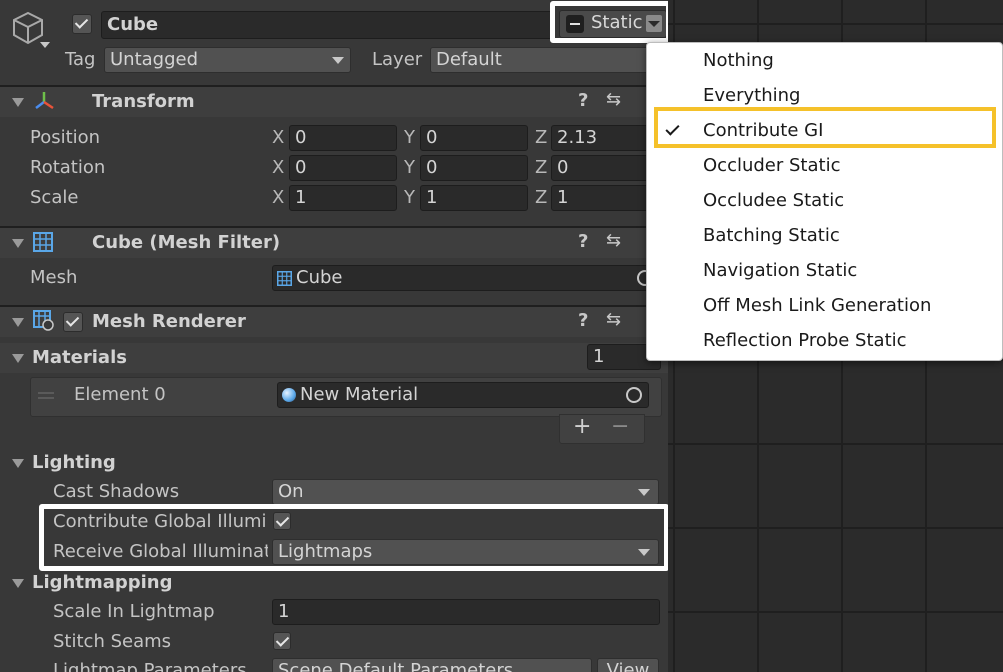 The height and width of the screenshot is (672, 1003). What do you see at coordinates (43, 320) in the screenshot?
I see `mesh-renderer-icon` at bounding box center [43, 320].